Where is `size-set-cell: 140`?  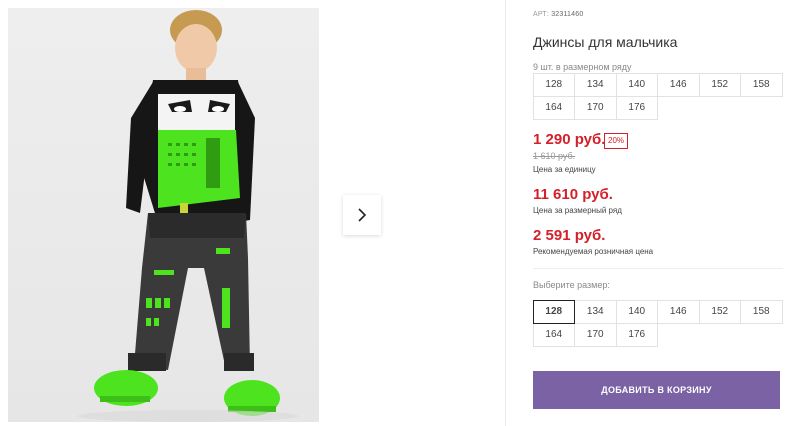 size-set-cell: 140 is located at coordinates (636, 84).